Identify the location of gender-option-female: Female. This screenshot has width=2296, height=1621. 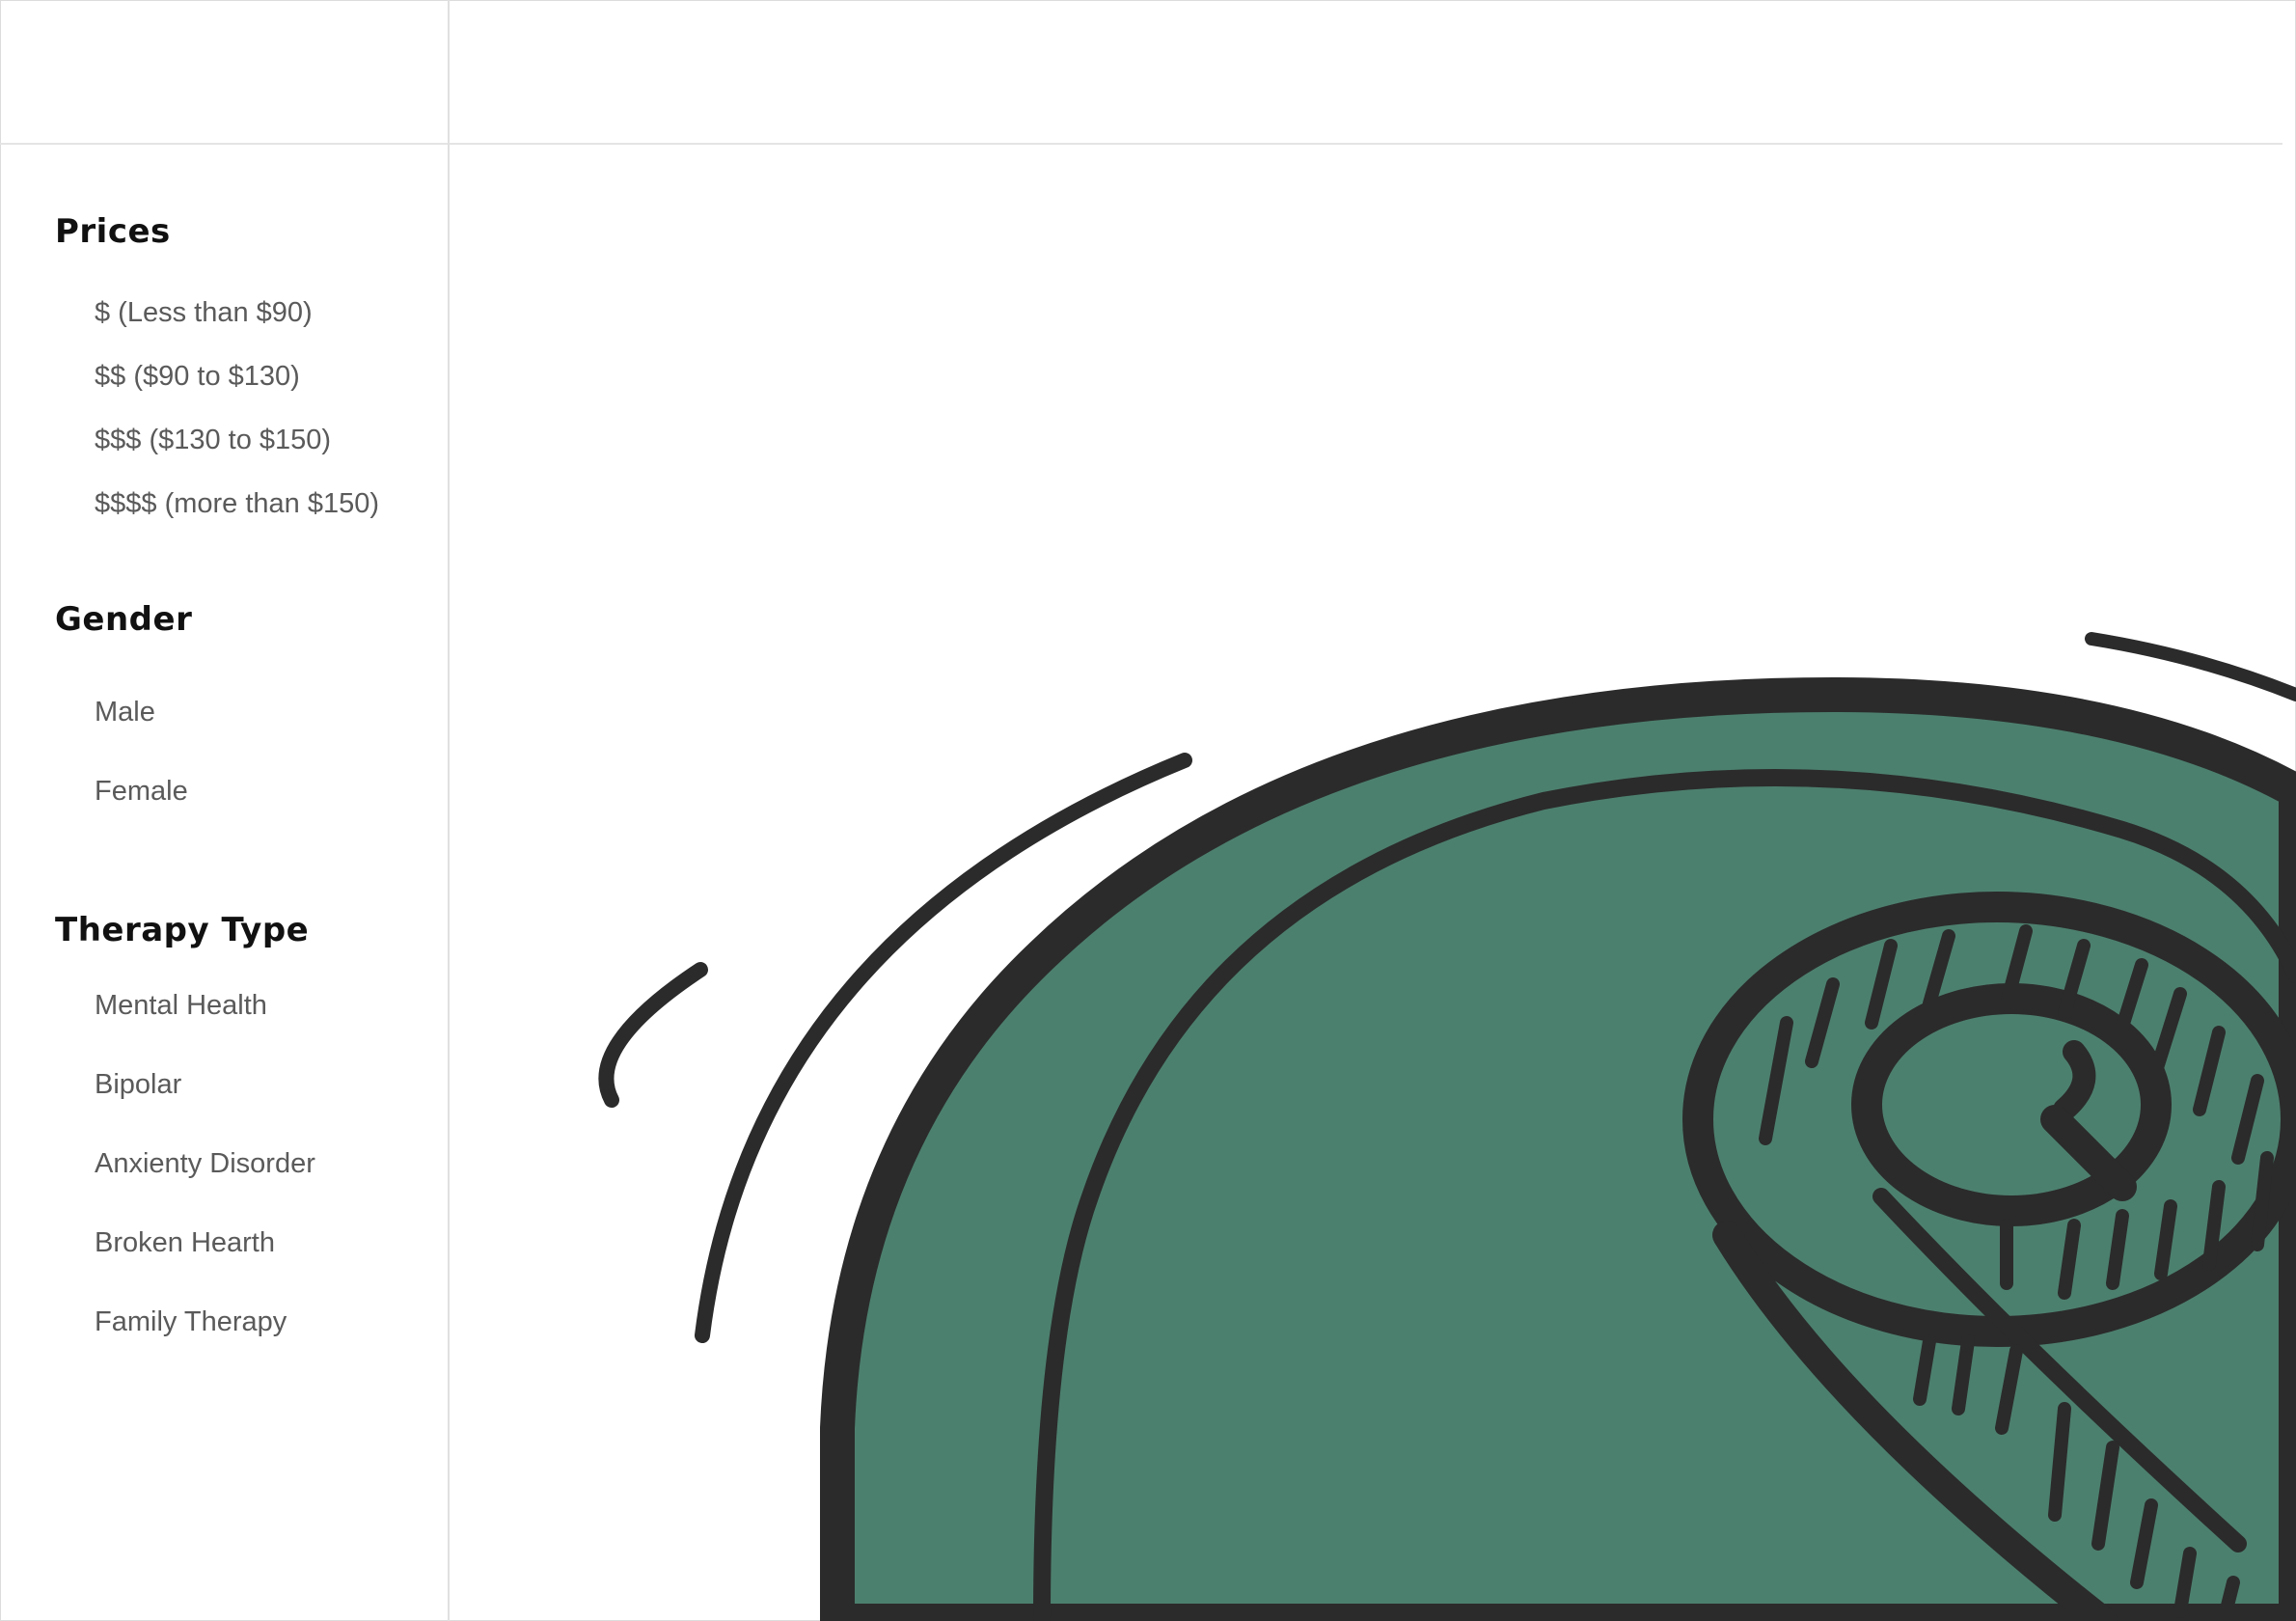
(141, 792).